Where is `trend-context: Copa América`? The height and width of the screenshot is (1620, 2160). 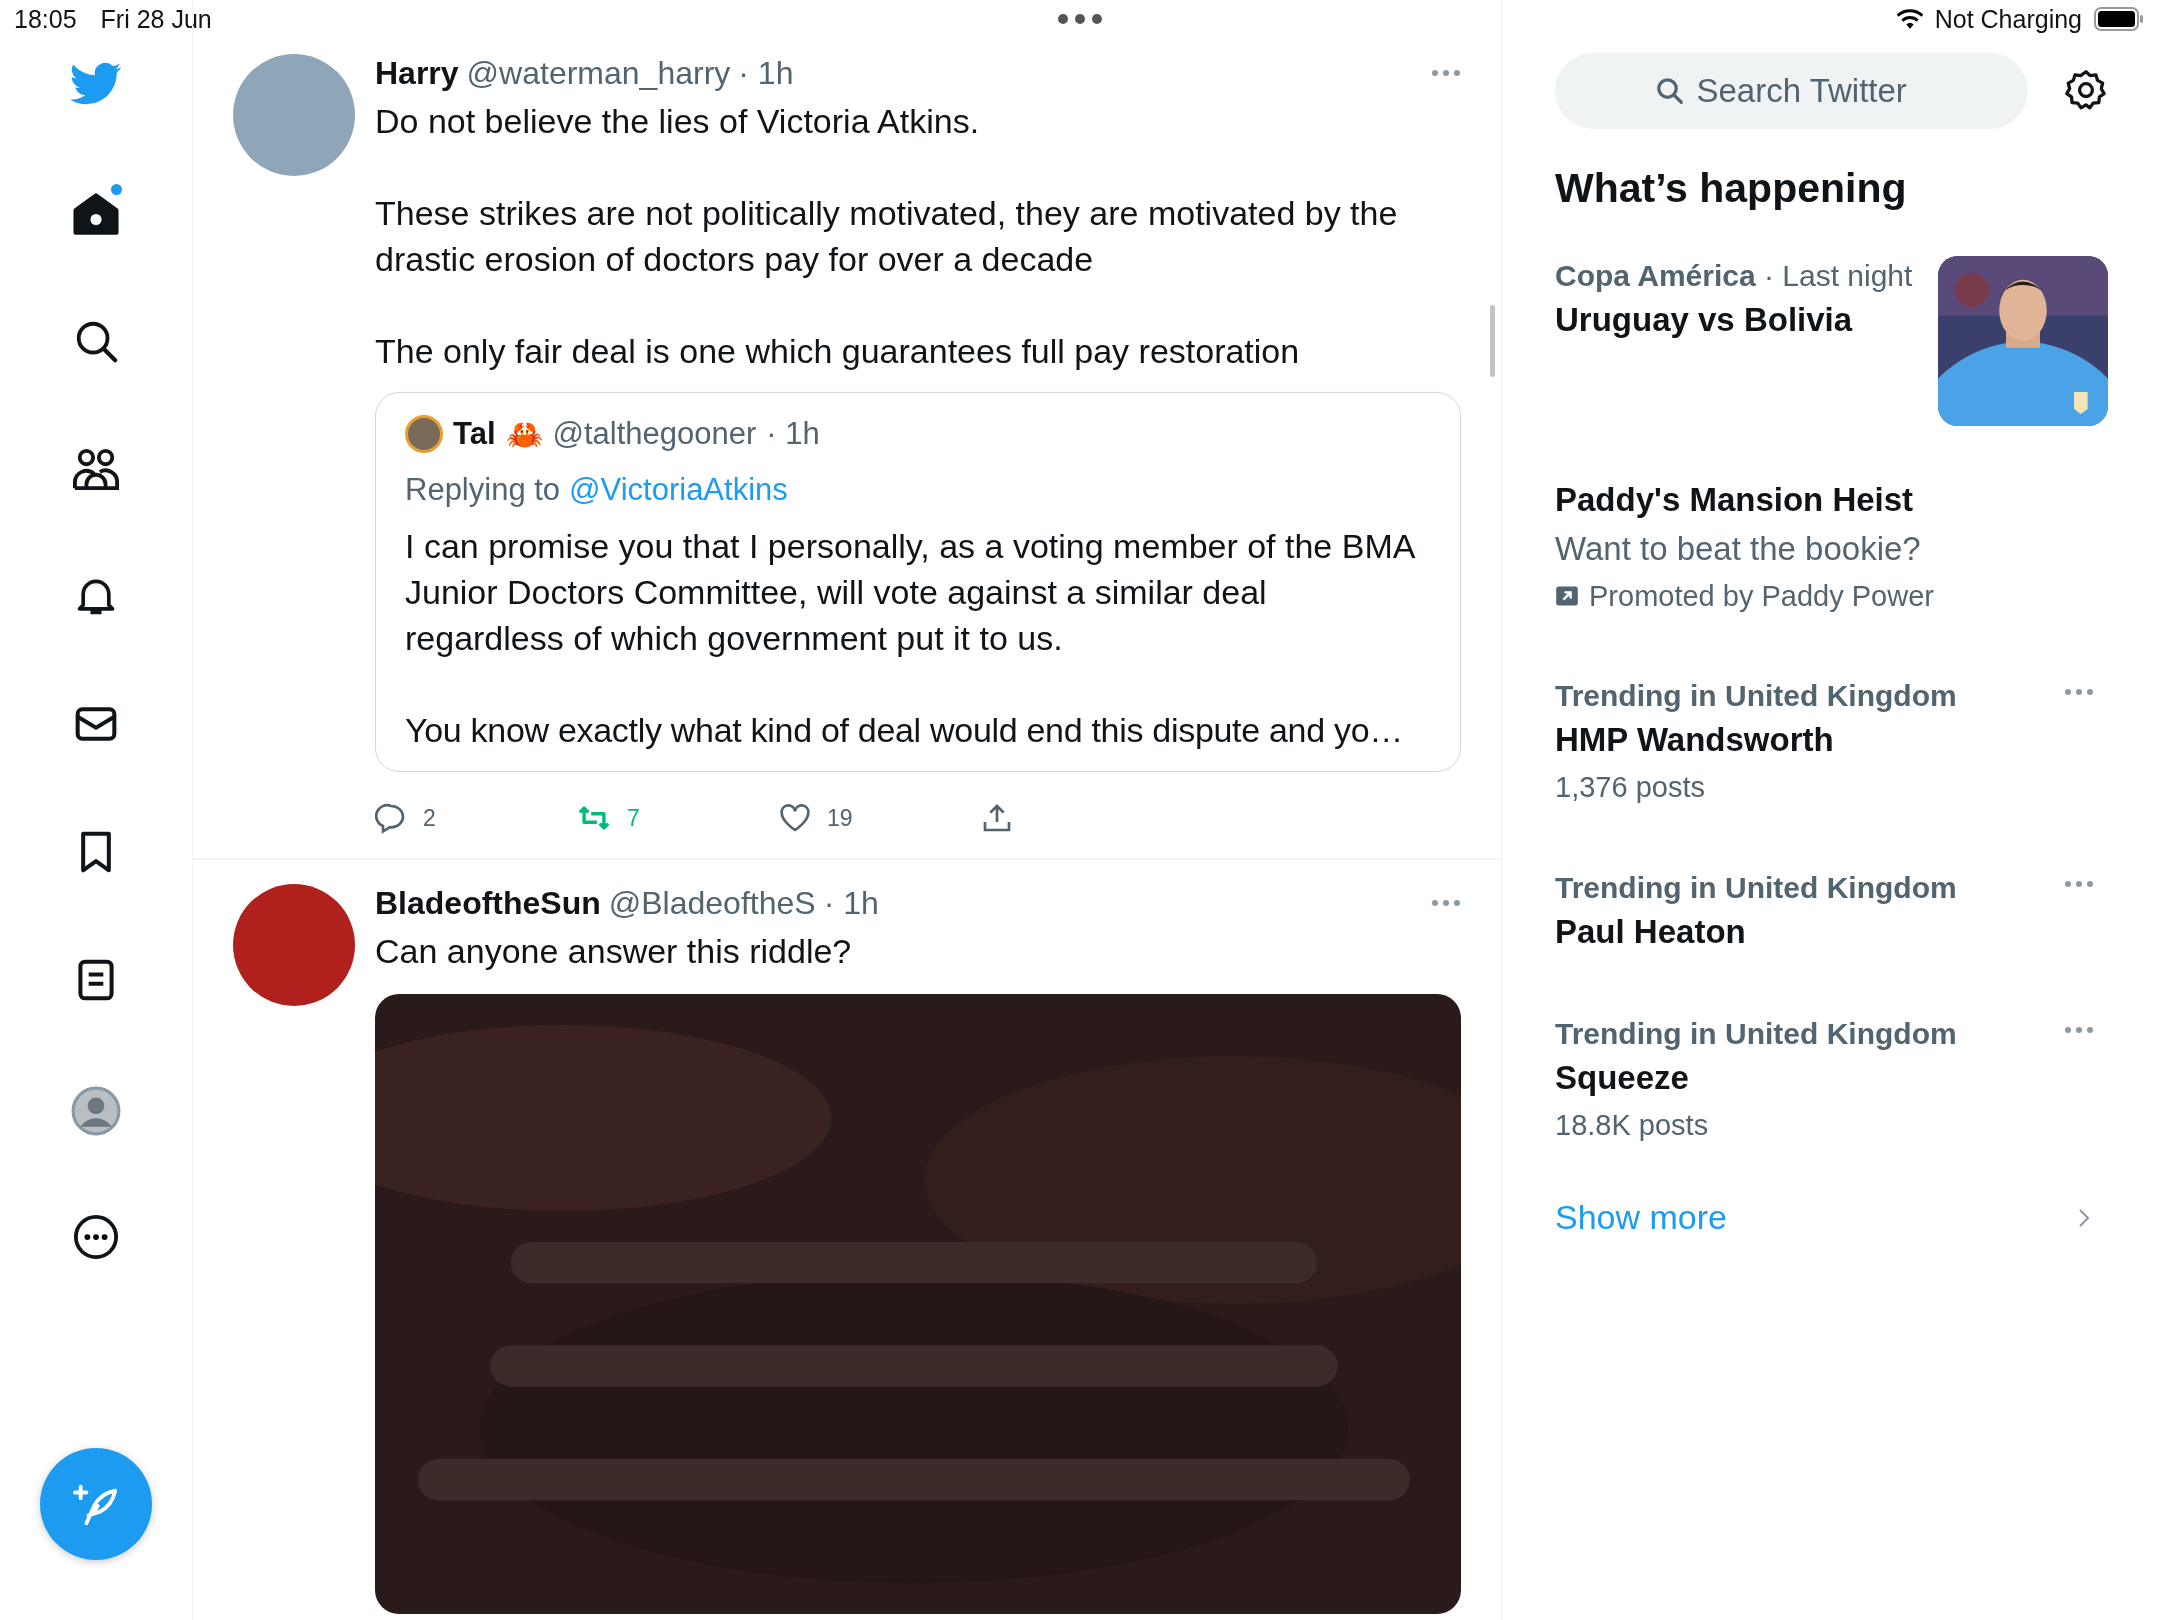
trend-context: Copa América is located at coordinates (1655, 275).